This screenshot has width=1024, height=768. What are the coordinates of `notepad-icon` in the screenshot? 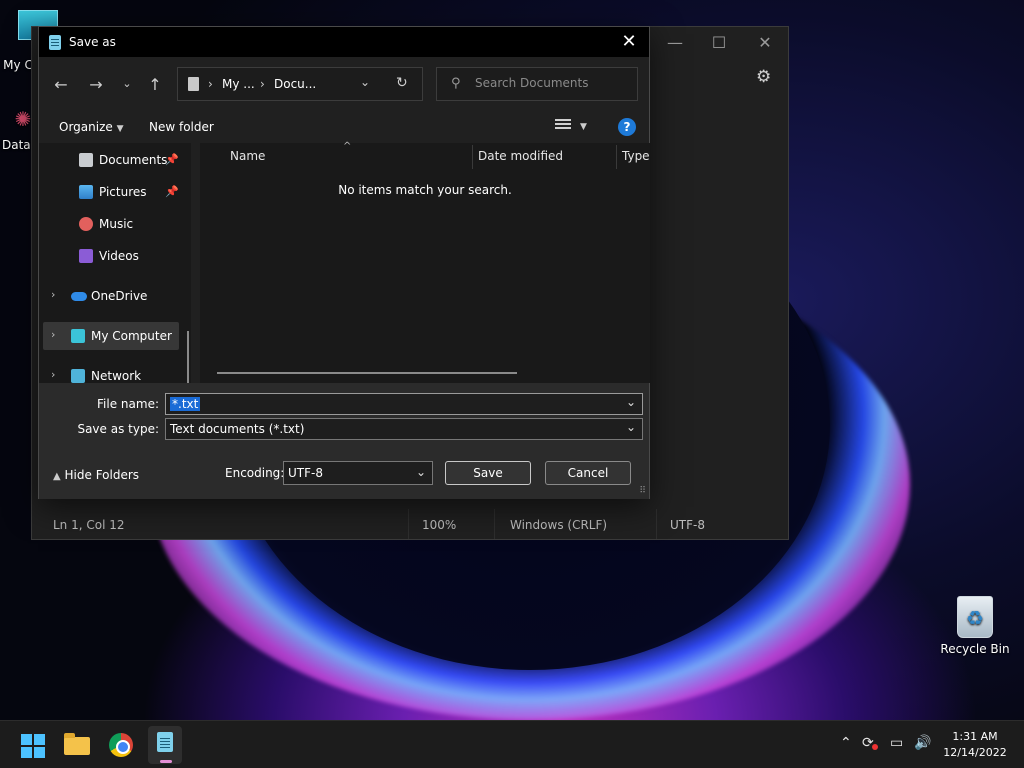 It's located at (55, 42).